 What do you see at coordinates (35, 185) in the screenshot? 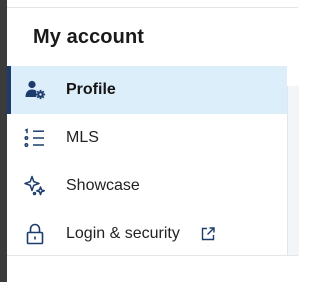
I see `sparkle-icon` at bounding box center [35, 185].